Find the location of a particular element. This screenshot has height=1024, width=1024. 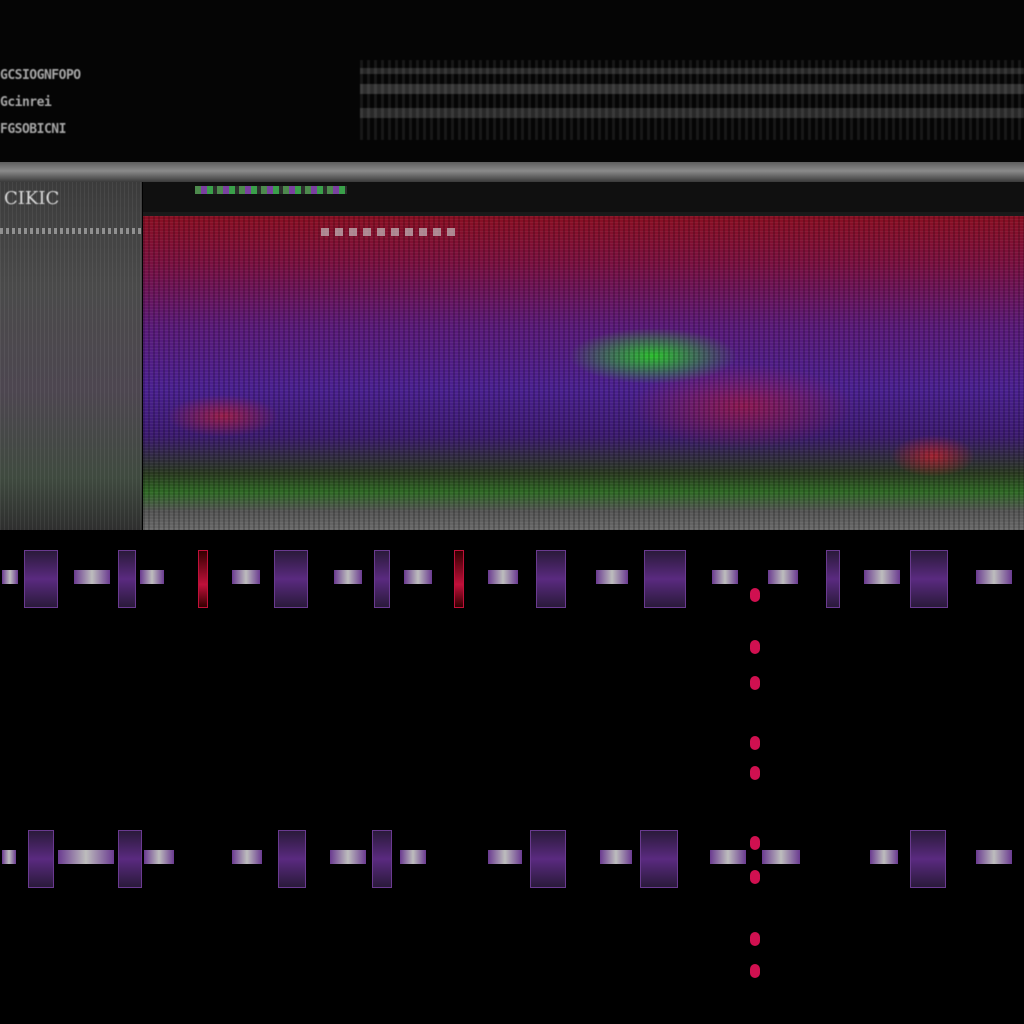

app-title: GCSIOGNFOPO Gcinrei FGSOBICNI is located at coordinates (40, 102).